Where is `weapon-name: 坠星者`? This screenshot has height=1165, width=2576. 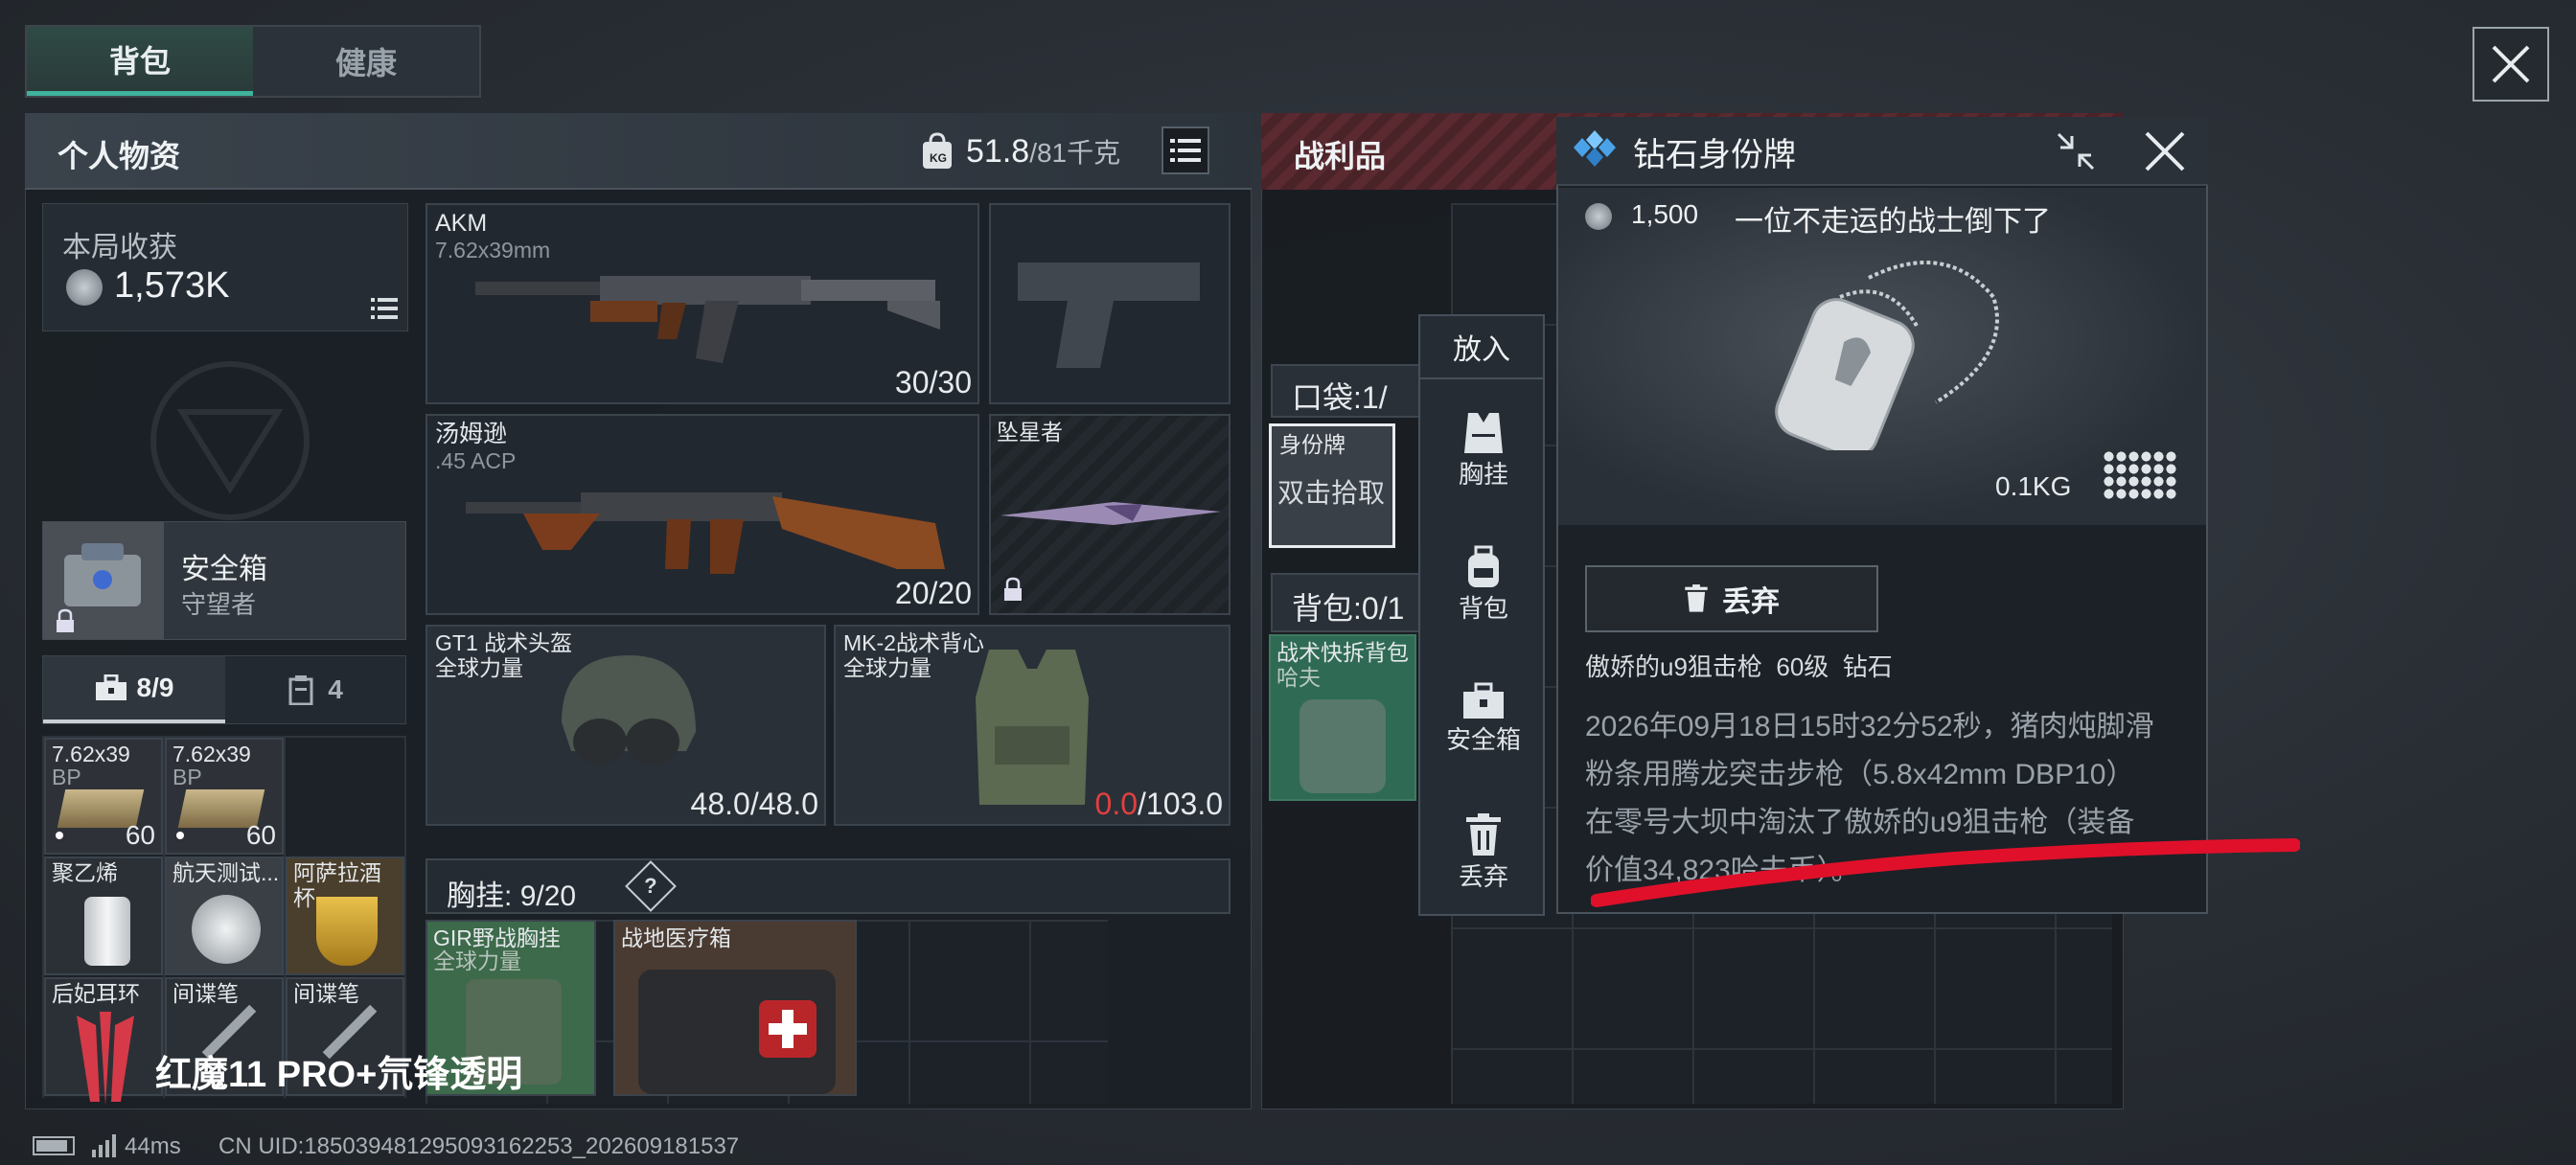
weapon-name: 坠星者 is located at coordinates (1030, 432).